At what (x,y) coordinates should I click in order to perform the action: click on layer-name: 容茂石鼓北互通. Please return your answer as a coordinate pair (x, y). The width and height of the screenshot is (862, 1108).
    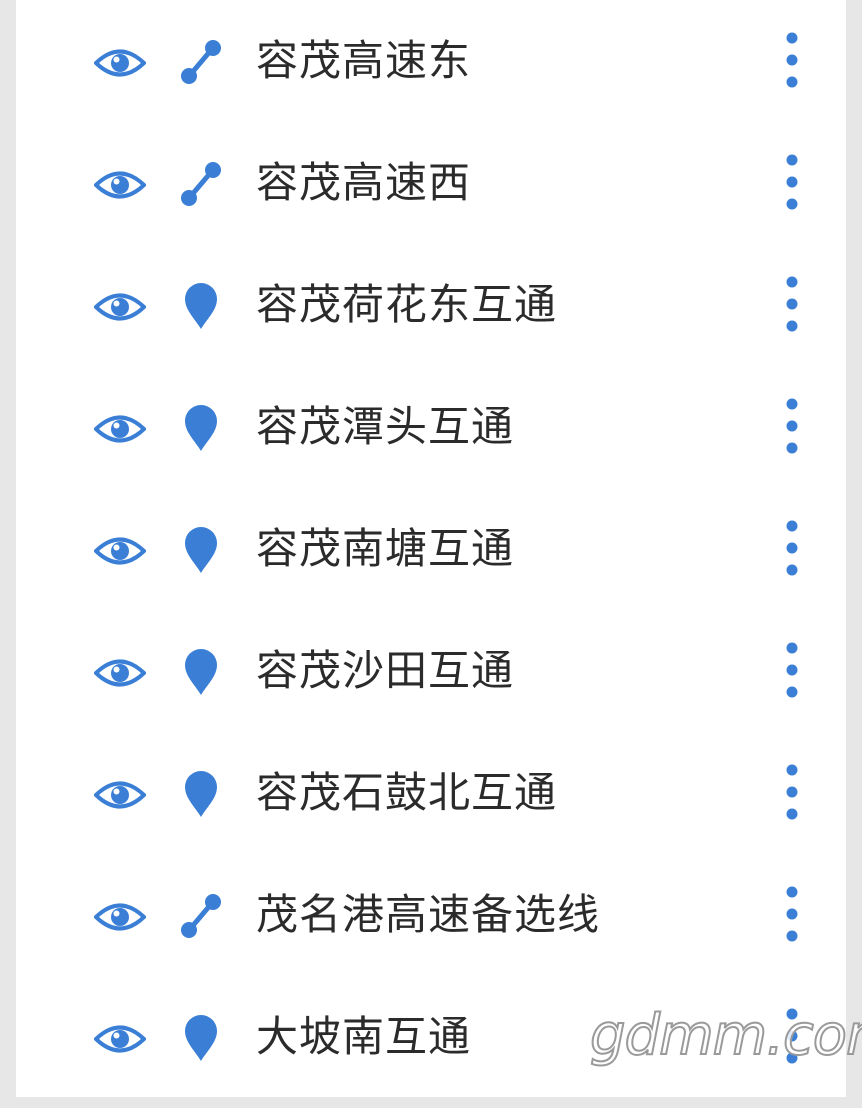
    Looking at the image, I should click on (407, 792).